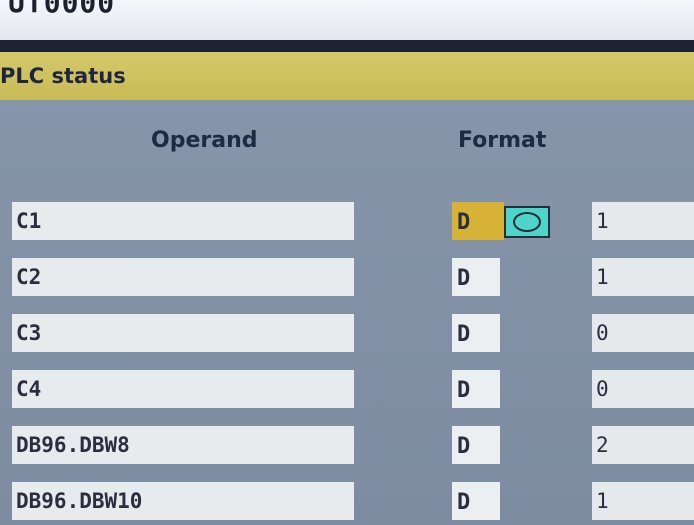 Image resolution: width=694 pixels, height=525 pixels. I want to click on window-title-bar: PLC status, so click(347, 76).